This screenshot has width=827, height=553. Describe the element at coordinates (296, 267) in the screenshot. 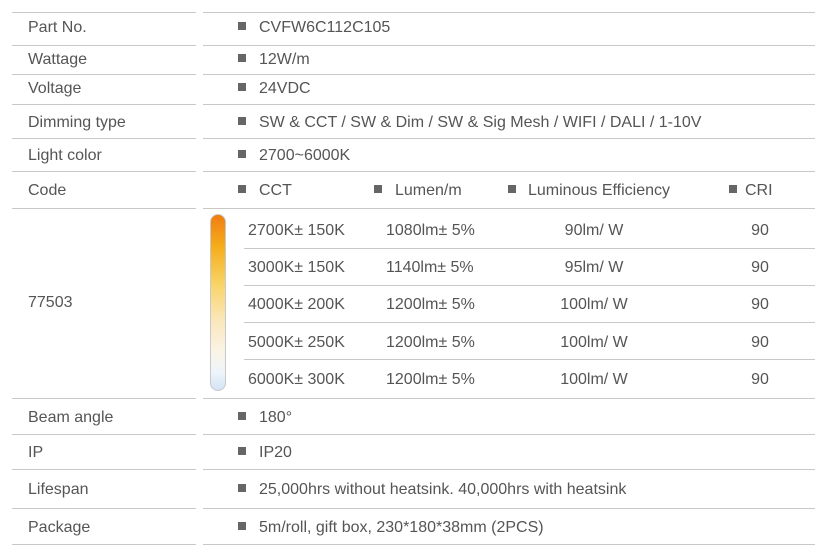

I see `table-cell-cct: 3000K± 150K` at that location.